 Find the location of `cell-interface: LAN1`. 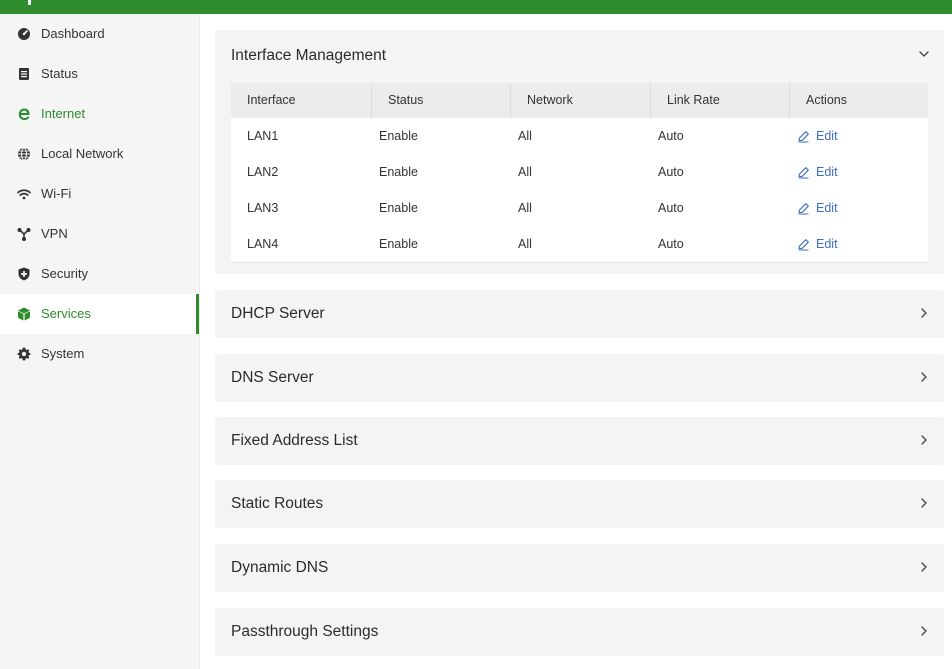

cell-interface: LAN1 is located at coordinates (263, 136).